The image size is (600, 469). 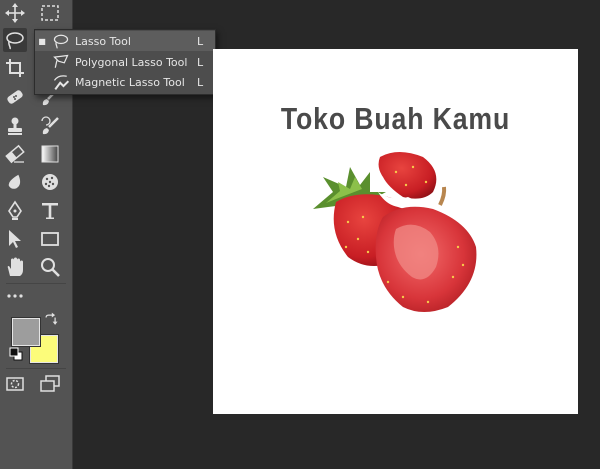 What do you see at coordinates (15, 68) in the screenshot?
I see `crop-icon` at bounding box center [15, 68].